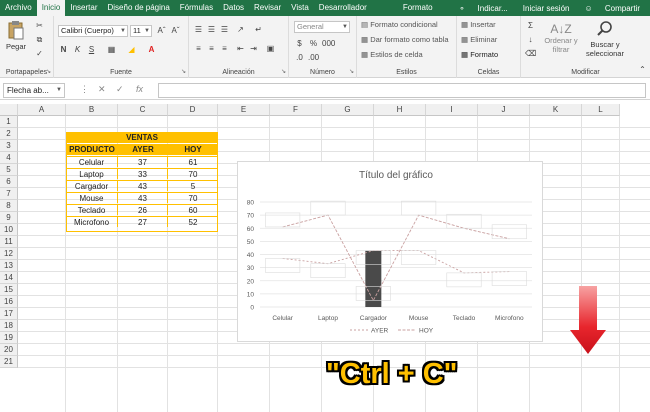 The image size is (650, 412). Describe the element at coordinates (258, 29) in the screenshot. I see `wrap-text-icon: ↵` at that location.